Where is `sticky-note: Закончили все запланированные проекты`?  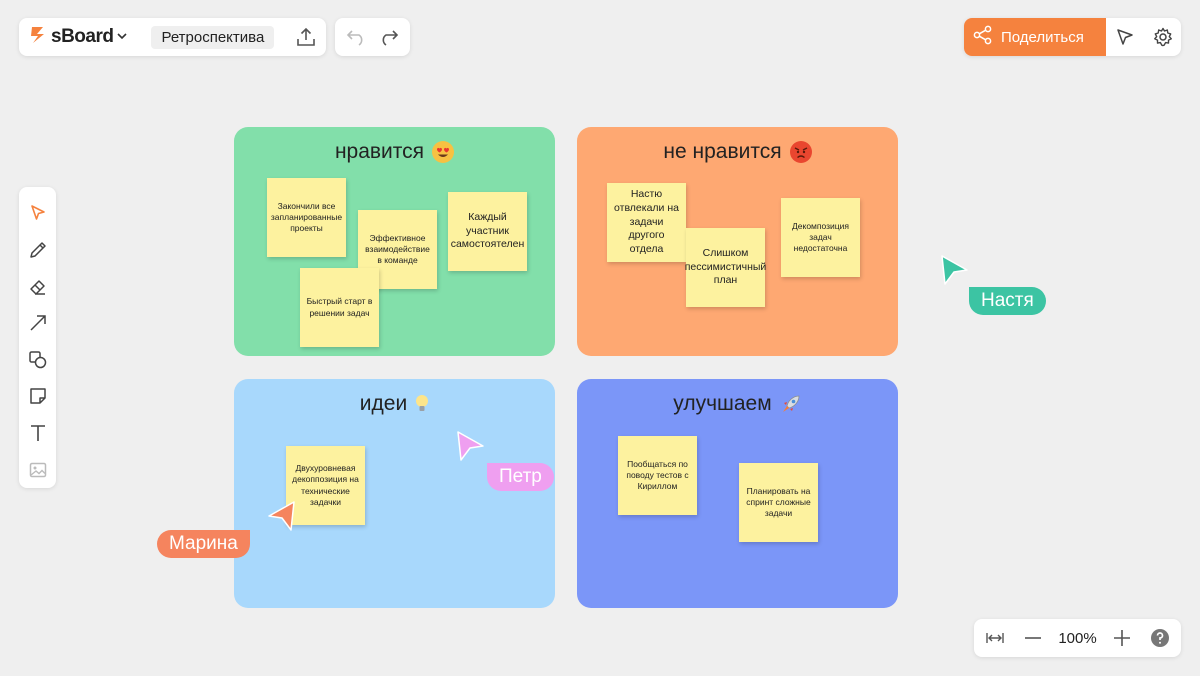
sticky-note: Закончили все запланированные проекты is located at coordinates (306, 217).